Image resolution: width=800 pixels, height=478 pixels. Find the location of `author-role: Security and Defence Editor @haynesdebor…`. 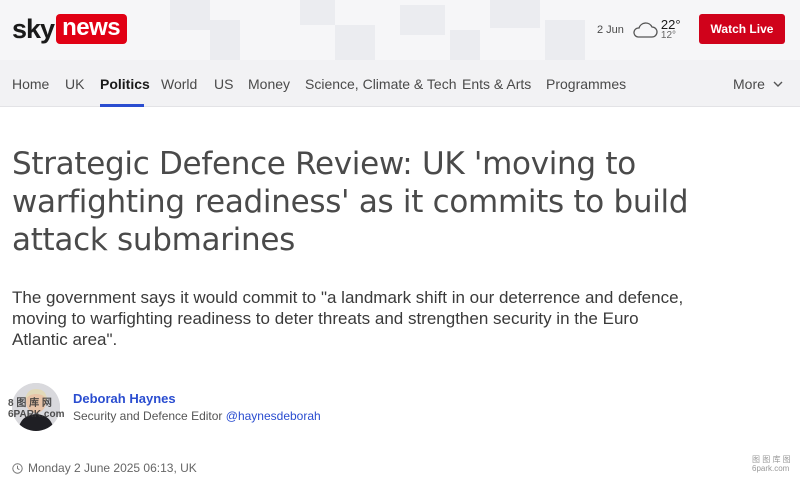

author-role: Security and Defence Editor @haynesdebor… is located at coordinates (197, 416).